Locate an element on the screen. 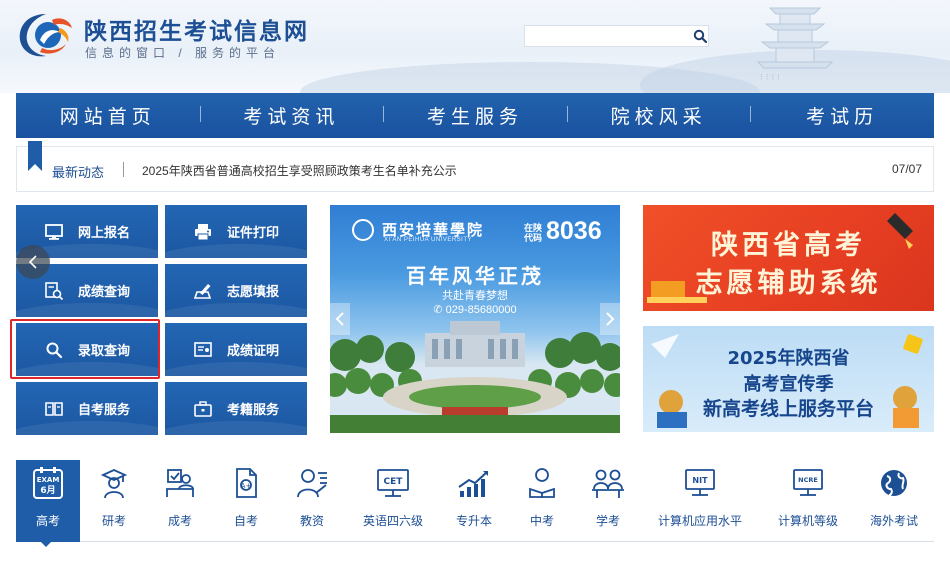 The image size is (950, 568). form-pen-icon is located at coordinates (203, 291).